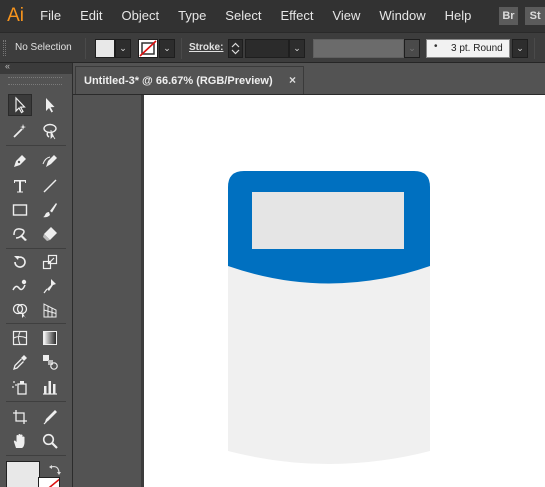 Image resolution: width=545 pixels, height=487 pixels. What do you see at coordinates (243, 16) in the screenshot?
I see `menu-select: Select` at bounding box center [243, 16].